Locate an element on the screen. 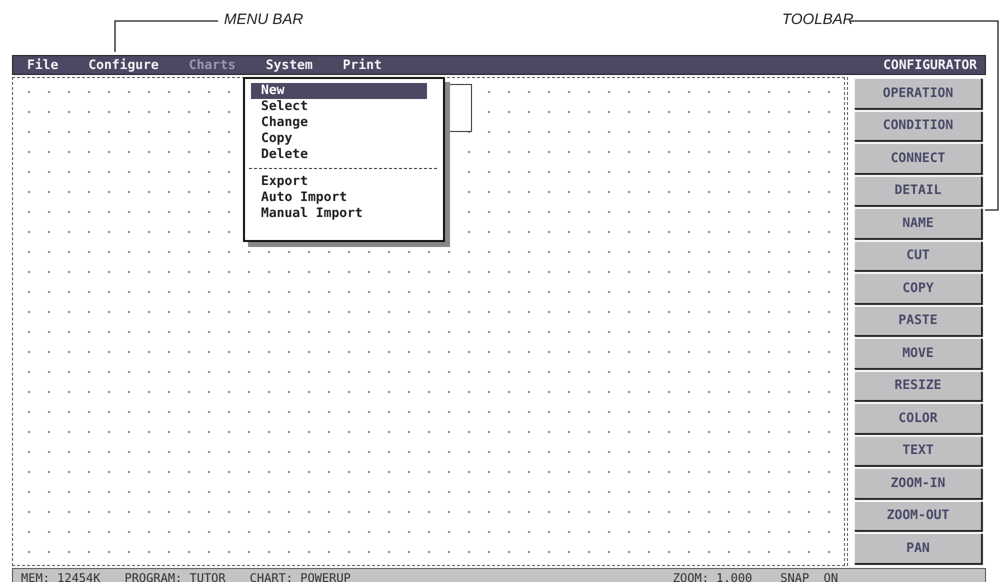 This screenshot has height=582, width=1000. toolbar-button: COLOR is located at coordinates (918, 418).